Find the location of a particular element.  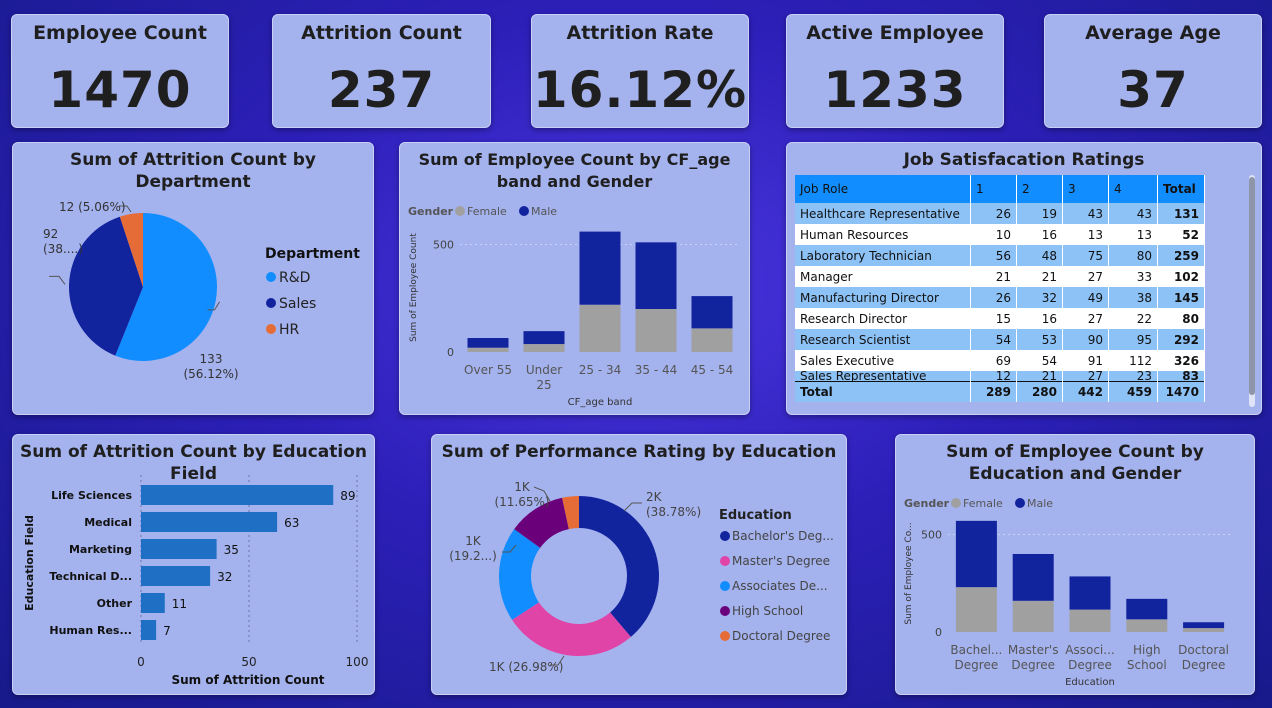

table-row: Research Scientist 54 53 90 95 292 is located at coordinates (1000, 339).